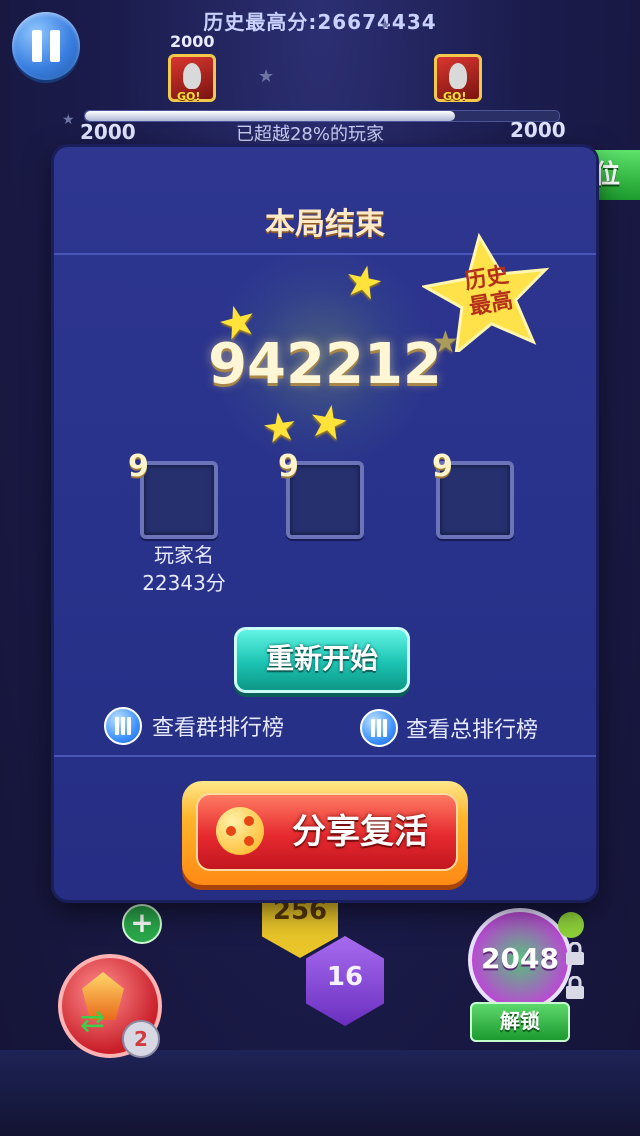  What do you see at coordinates (108, 132) in the screenshot?
I see `progress-left-value: 2000` at bounding box center [108, 132].